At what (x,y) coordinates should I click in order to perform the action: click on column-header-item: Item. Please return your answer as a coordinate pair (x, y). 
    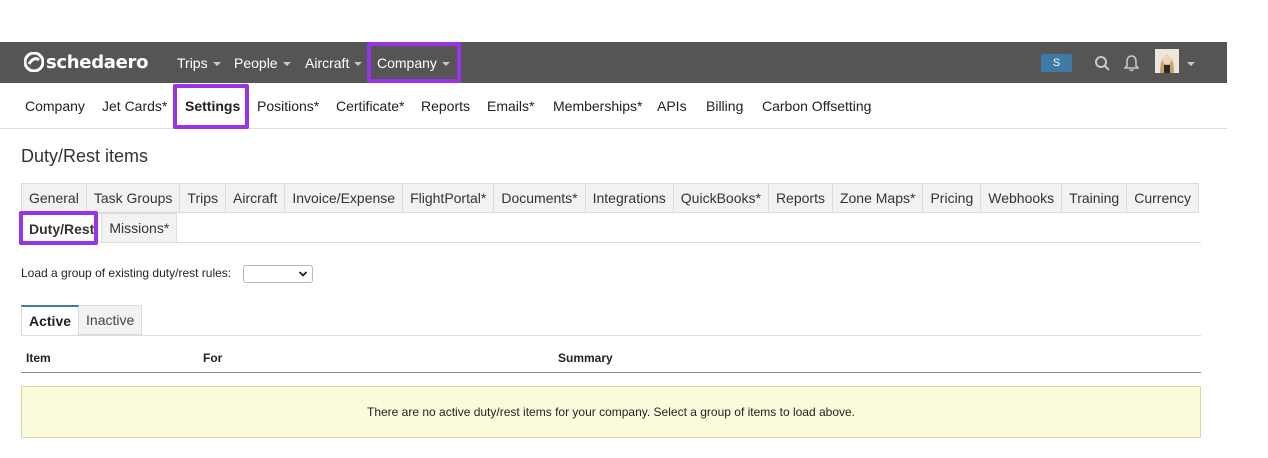
    Looking at the image, I should click on (38, 358).